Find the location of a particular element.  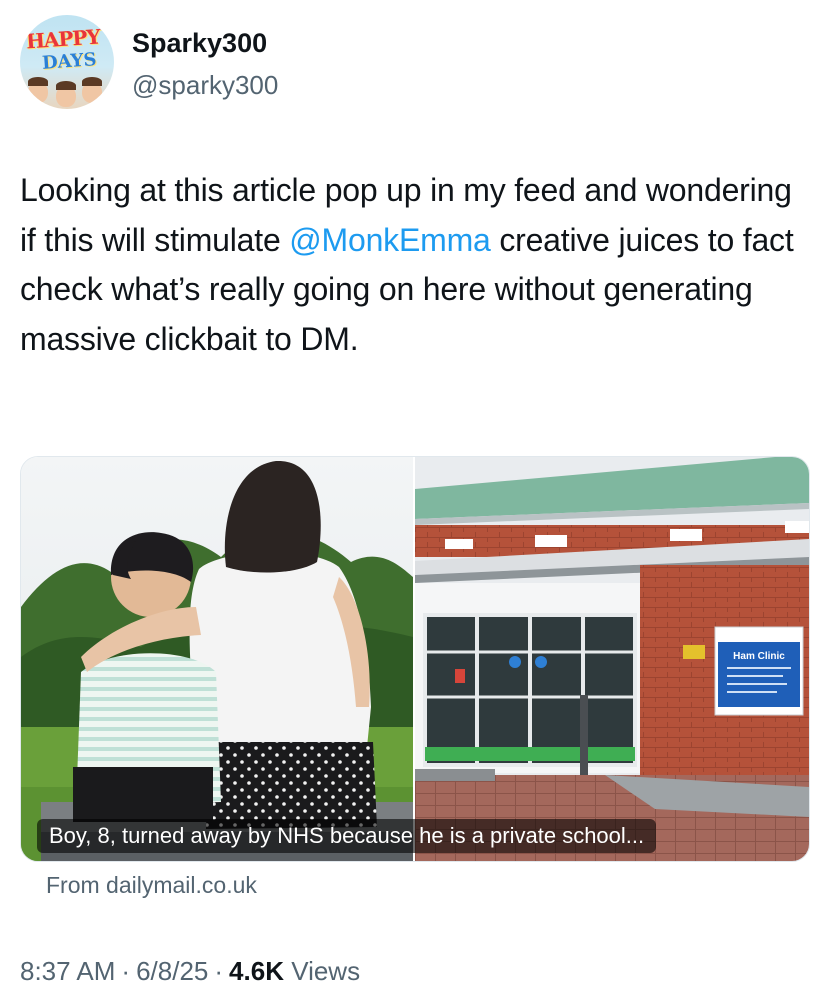

author-avatar: HAPPY DAYS is located at coordinates (67, 62).